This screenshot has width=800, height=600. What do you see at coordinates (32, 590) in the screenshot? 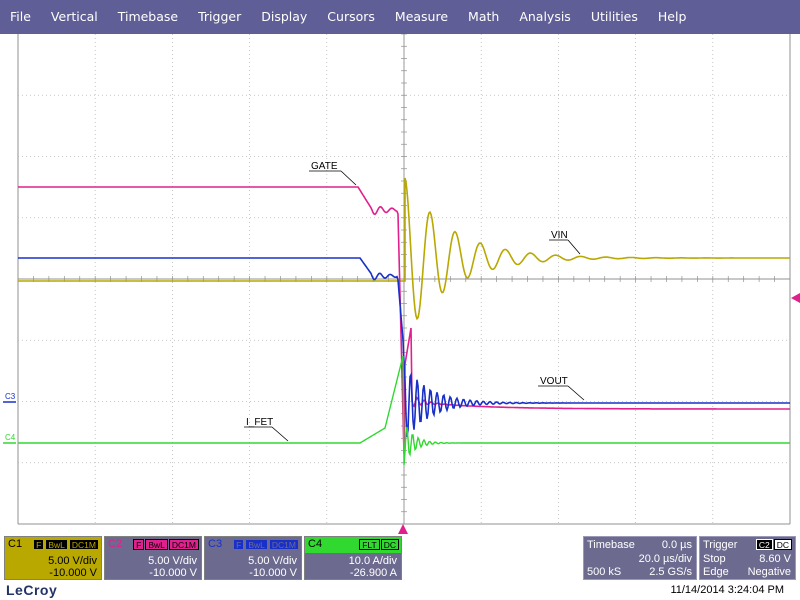
I see `brand-logo: LeCroy` at bounding box center [32, 590].